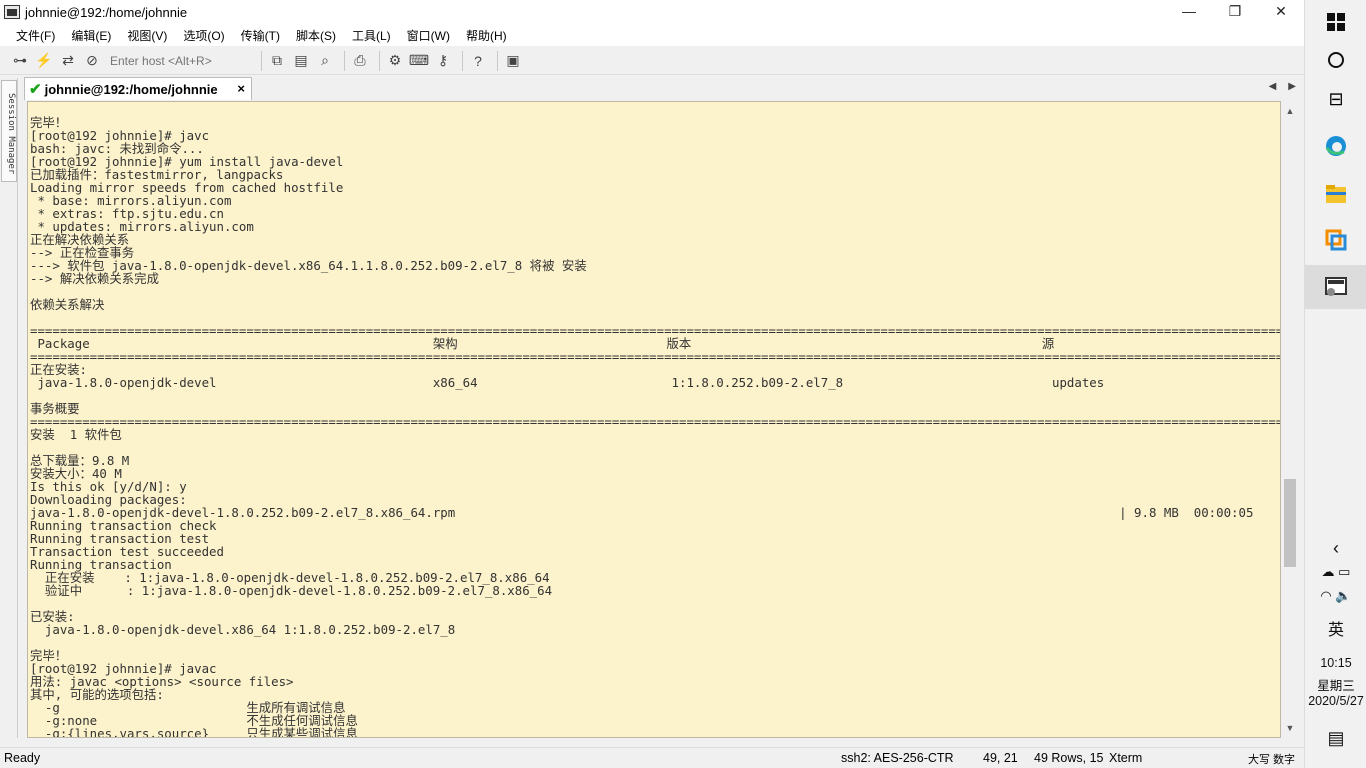 The height and width of the screenshot is (768, 1366). What do you see at coordinates (1069, 758) in the screenshot?
I see `status-size: 49 Rows, 15` at bounding box center [1069, 758].